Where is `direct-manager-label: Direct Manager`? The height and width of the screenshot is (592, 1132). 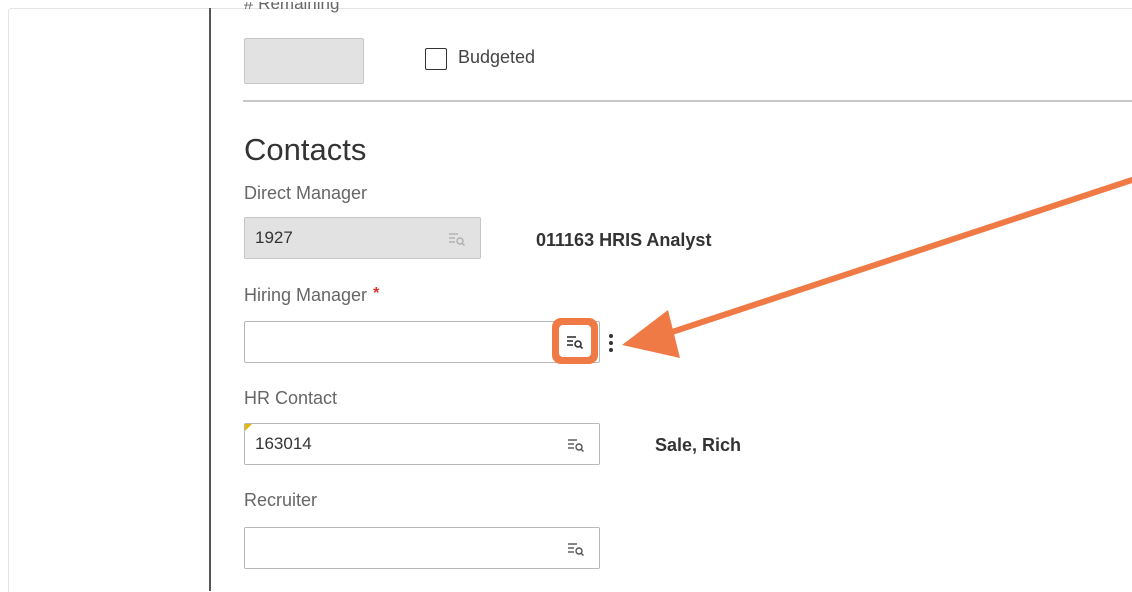
direct-manager-label: Direct Manager is located at coordinates (306, 193).